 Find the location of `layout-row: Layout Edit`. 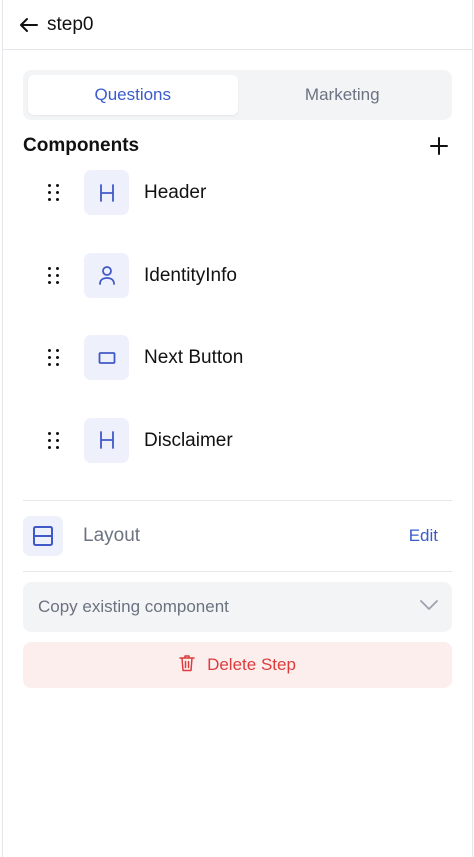

layout-row: Layout Edit is located at coordinates (237, 536).